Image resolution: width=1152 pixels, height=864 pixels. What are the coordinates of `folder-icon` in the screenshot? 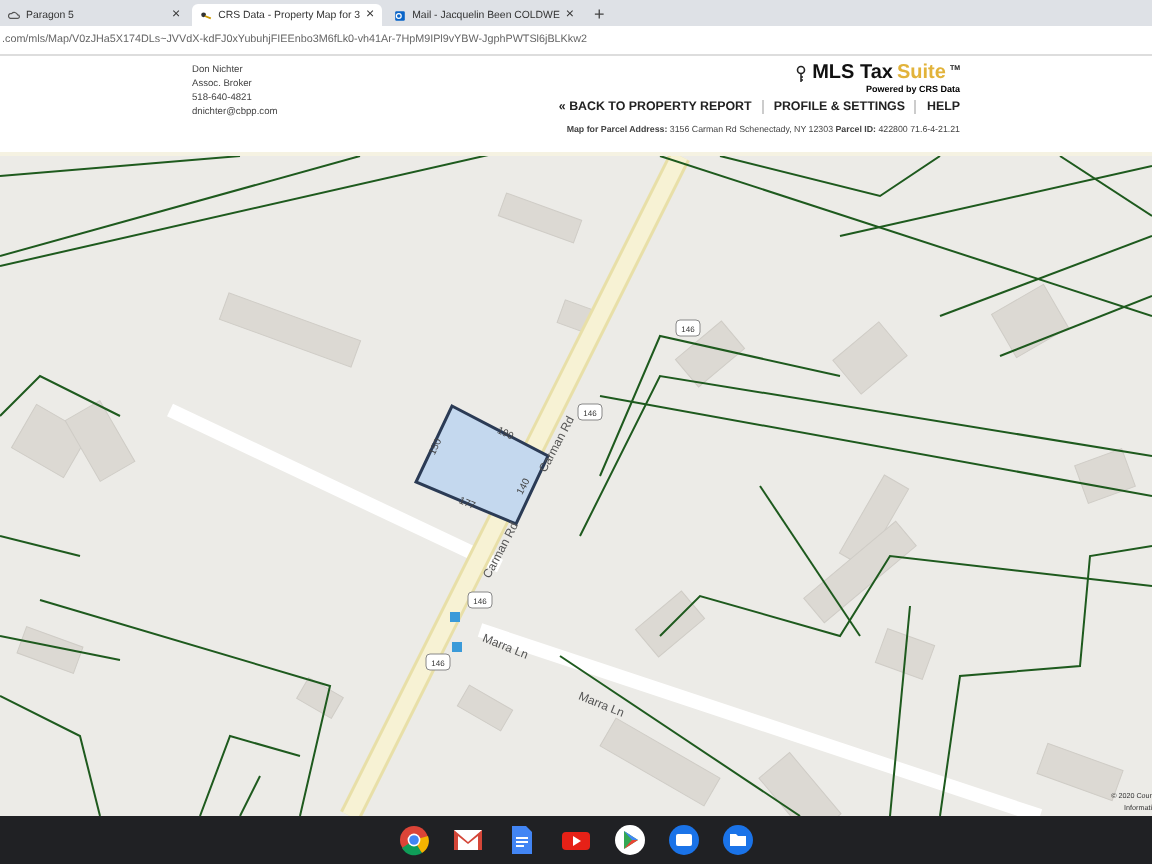 It's located at (738, 840).